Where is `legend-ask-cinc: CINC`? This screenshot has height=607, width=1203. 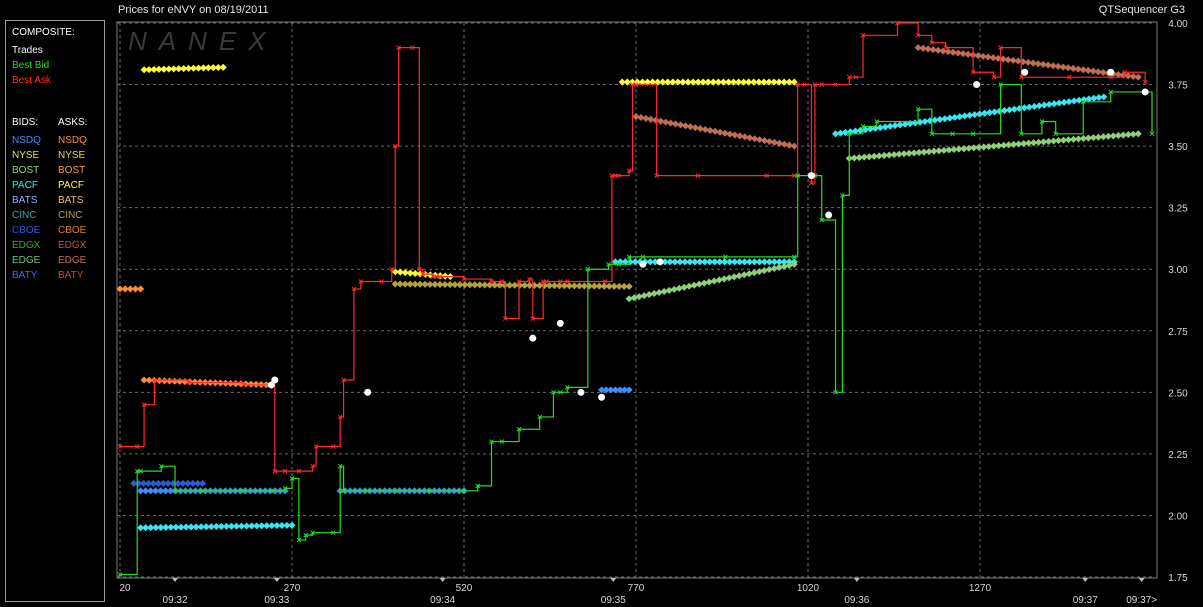
legend-ask-cinc: CINC is located at coordinates (70, 215).